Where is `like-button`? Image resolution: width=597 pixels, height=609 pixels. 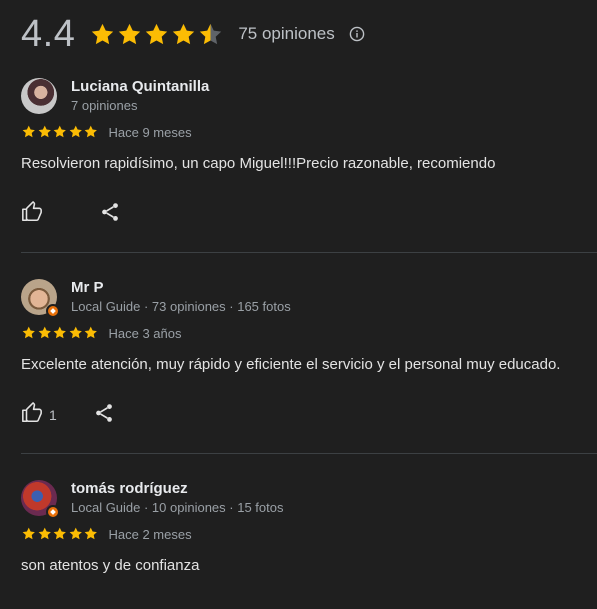
like-button is located at coordinates (35, 214).